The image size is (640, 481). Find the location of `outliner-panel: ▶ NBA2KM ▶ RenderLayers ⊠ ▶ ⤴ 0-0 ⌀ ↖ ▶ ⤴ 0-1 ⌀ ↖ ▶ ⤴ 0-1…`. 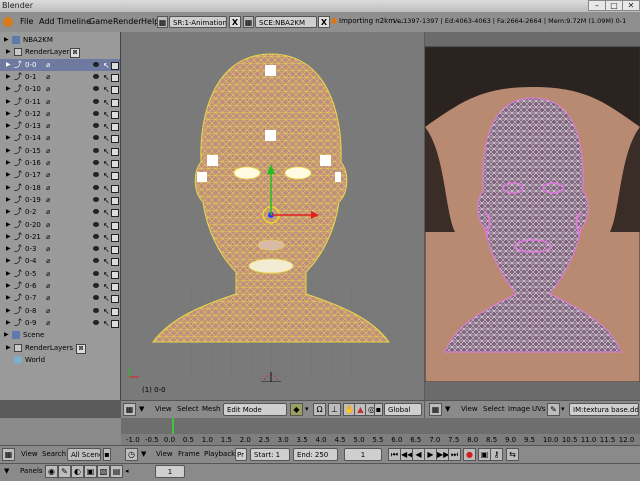

outliner-panel: ▶ NBA2KM ▶ RenderLayers ⊠ ▶ ⤴ 0-0 ⌀ ↖ ▶ ⤴ 0-1 ⌀ ↖ ▶ ⤴ 0-1… is located at coordinates (60, 216).